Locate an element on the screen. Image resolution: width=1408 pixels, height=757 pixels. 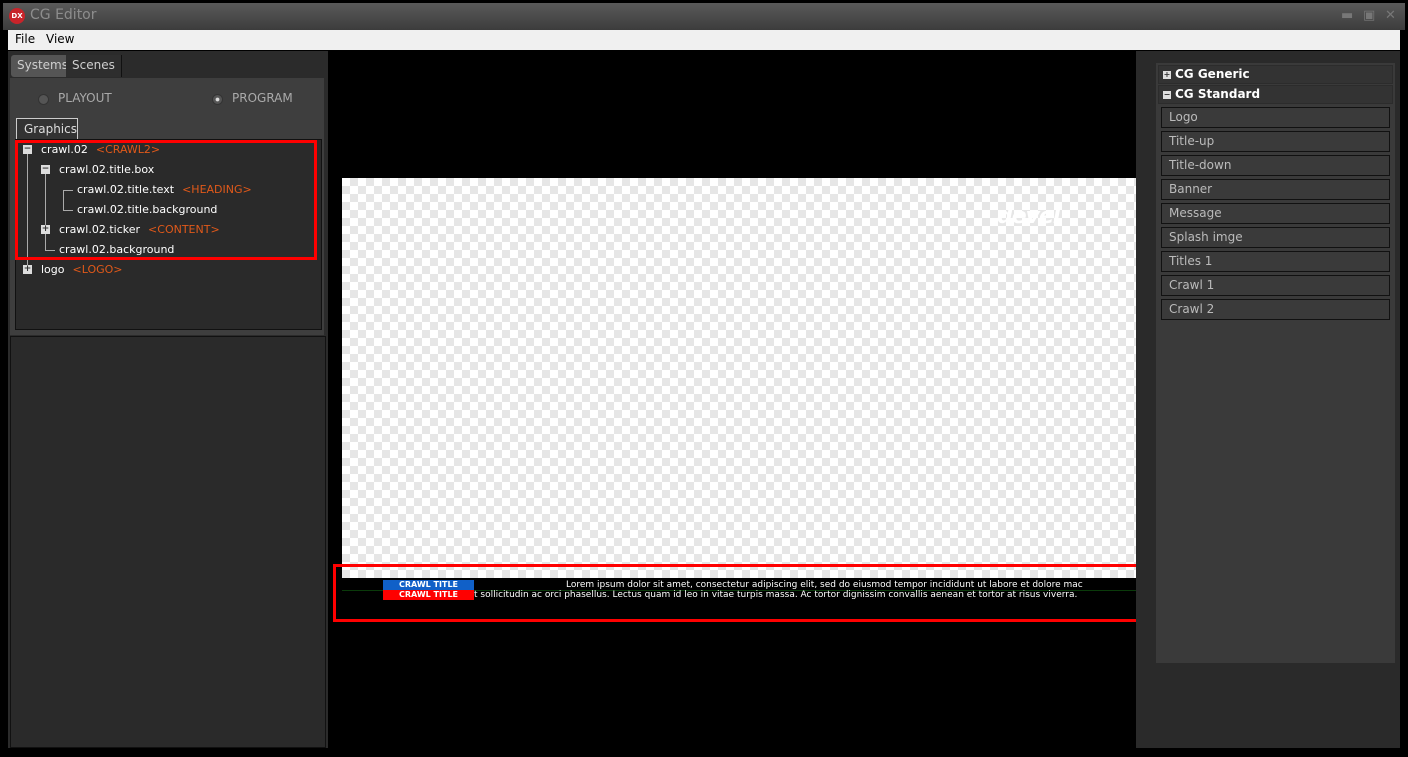
maximize-icon: ▣ is located at coordinates (1369, 15).